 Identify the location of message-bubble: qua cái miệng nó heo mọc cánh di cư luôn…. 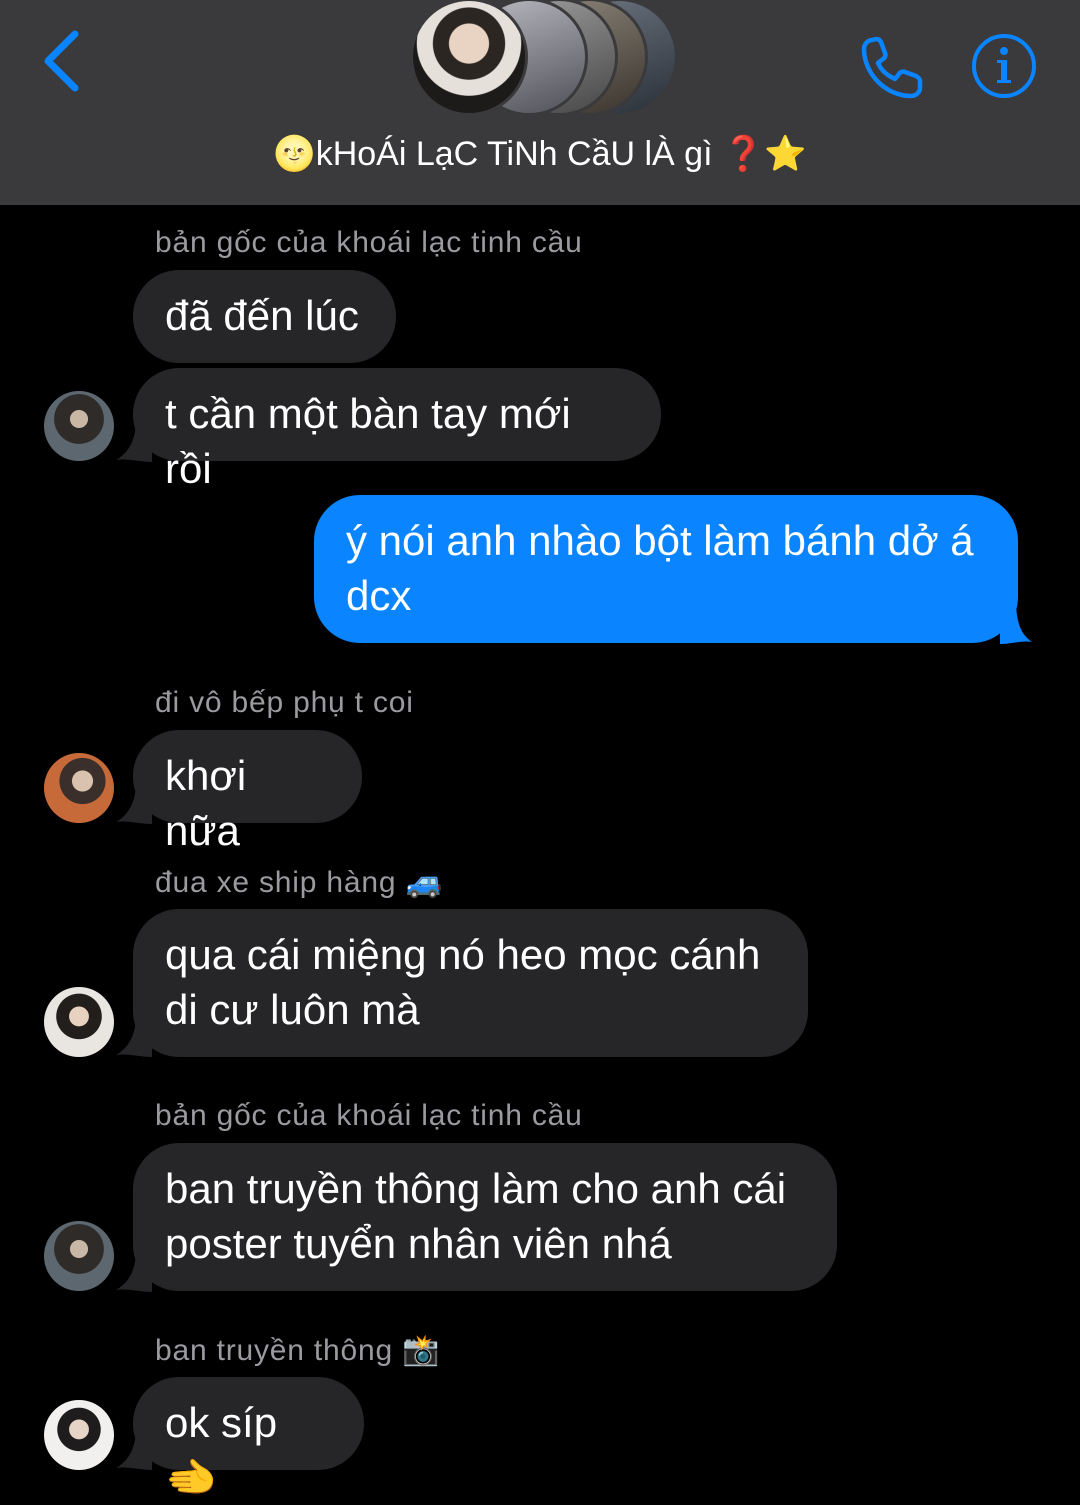
(470, 983).